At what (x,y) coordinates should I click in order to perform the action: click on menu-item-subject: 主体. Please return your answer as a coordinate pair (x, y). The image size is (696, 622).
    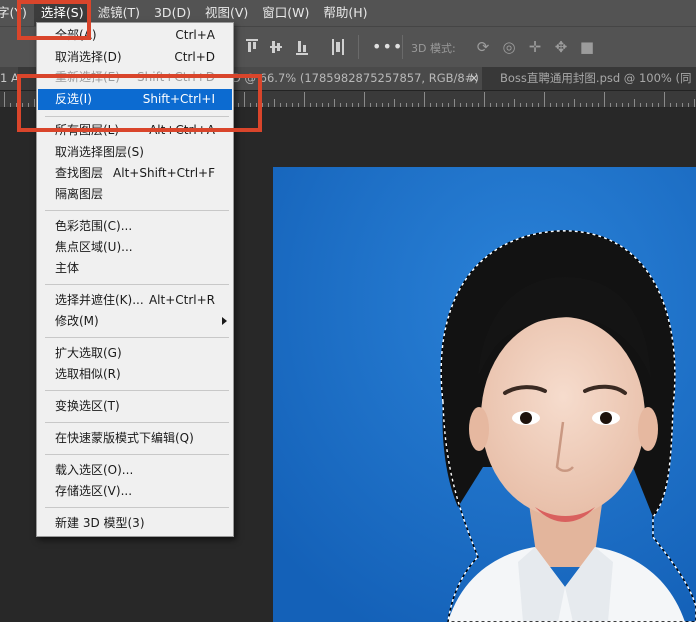
    Looking at the image, I should click on (135, 268).